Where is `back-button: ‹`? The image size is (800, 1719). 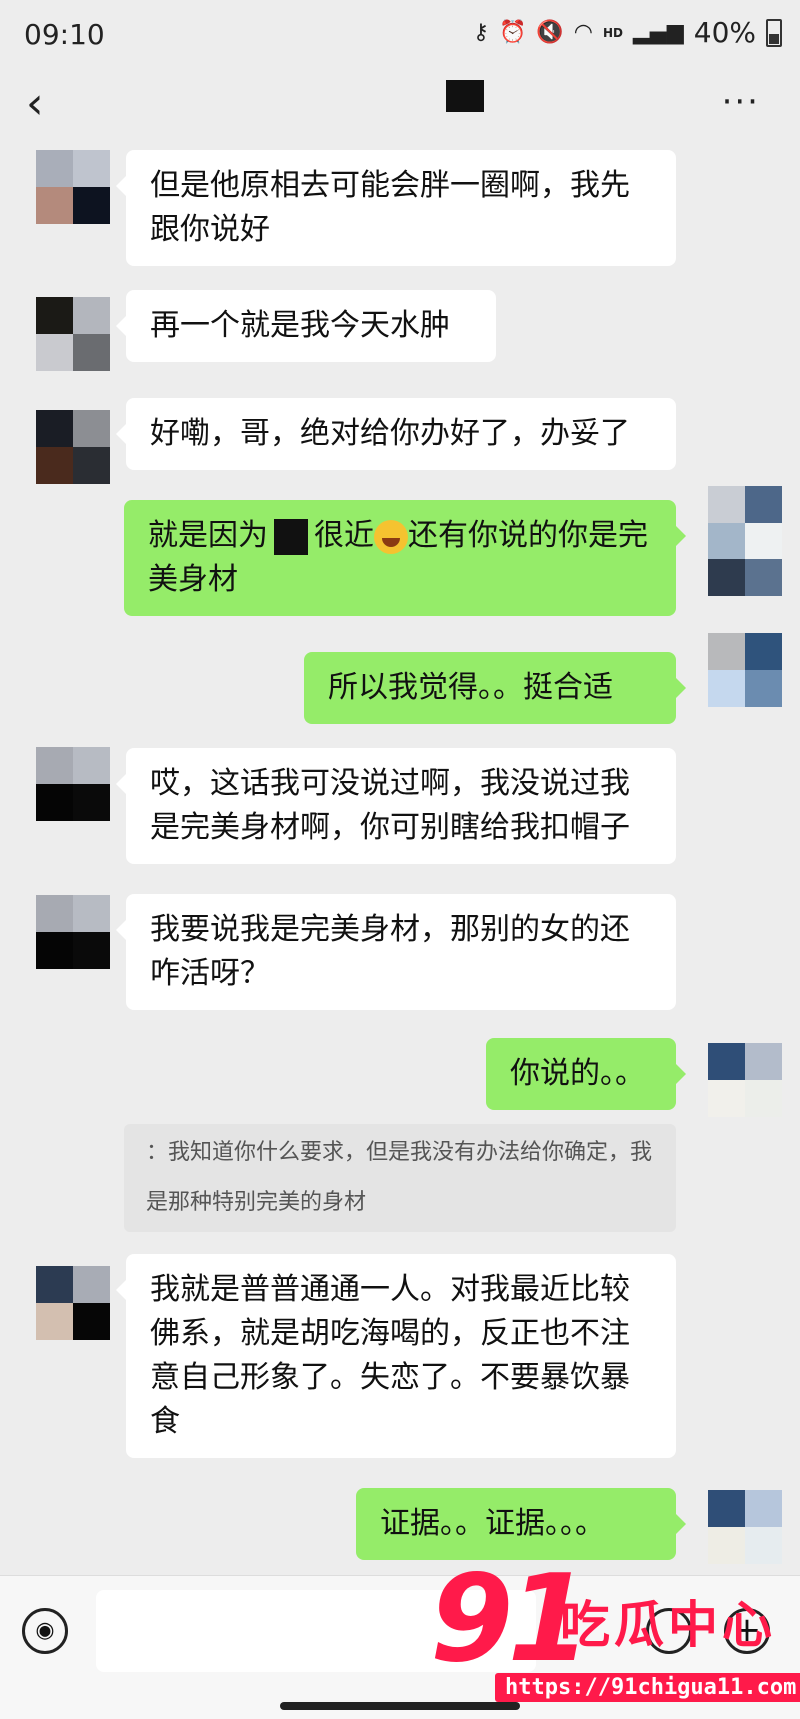 back-button: ‹ is located at coordinates (46, 105).